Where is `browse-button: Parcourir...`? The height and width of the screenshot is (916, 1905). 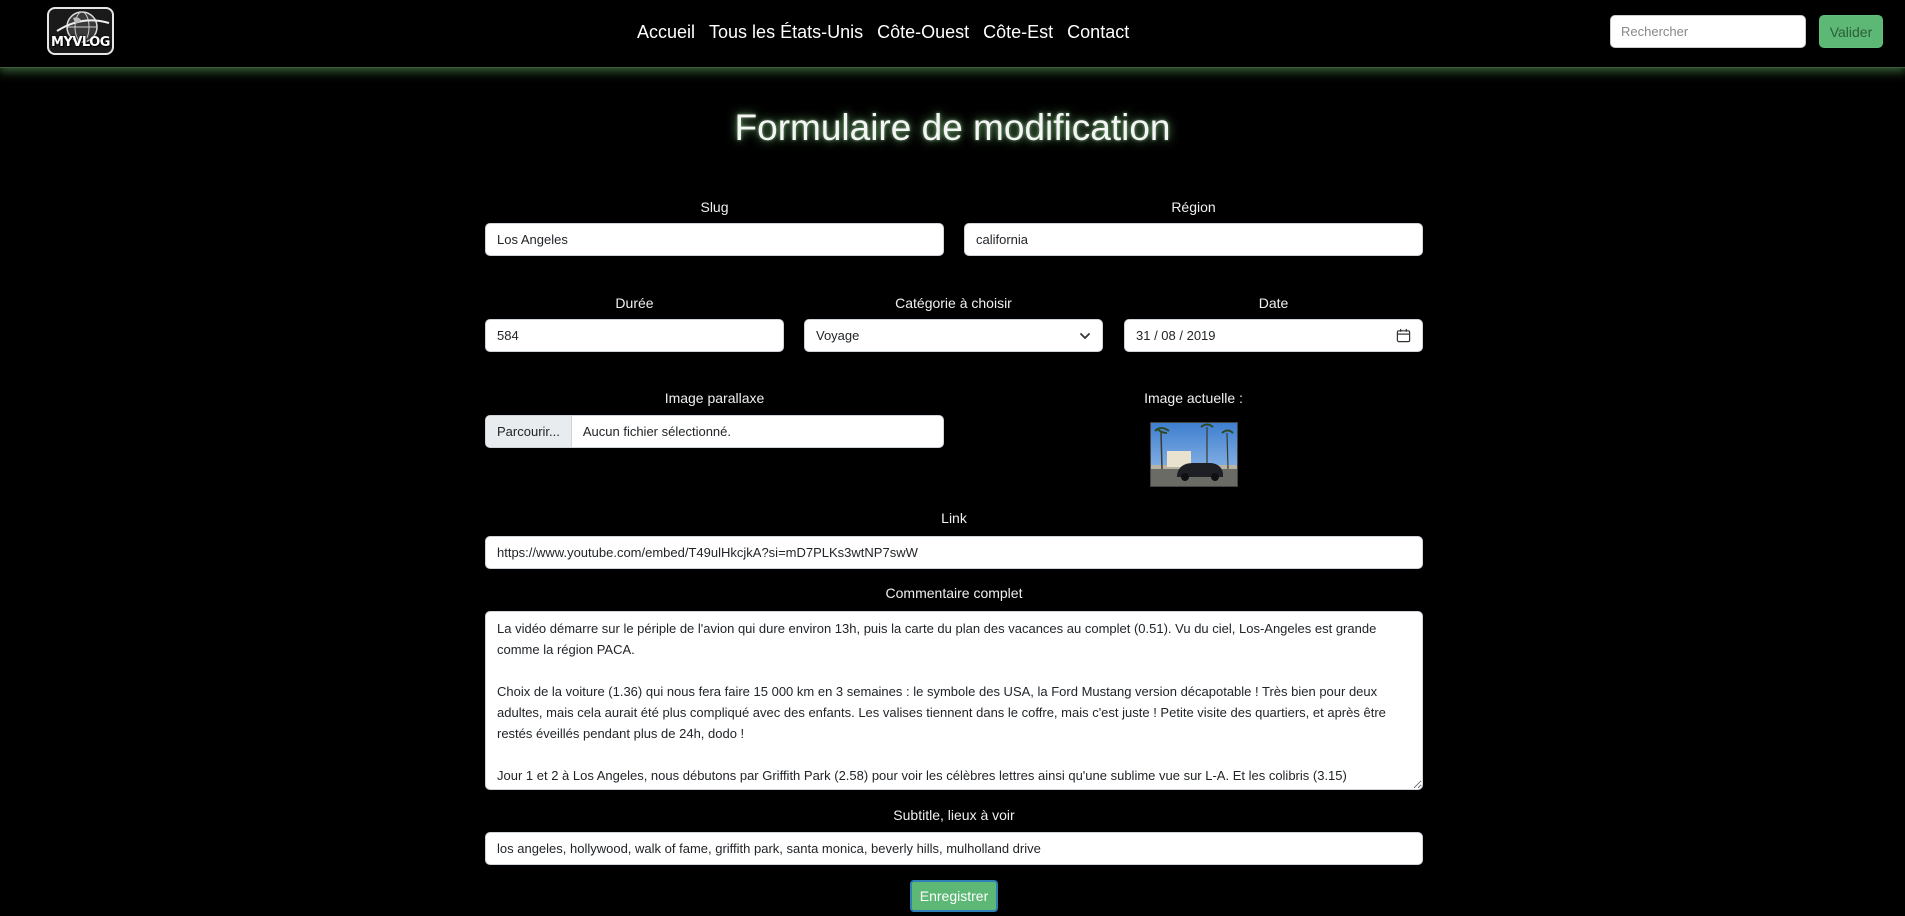 browse-button: Parcourir... is located at coordinates (529, 431).